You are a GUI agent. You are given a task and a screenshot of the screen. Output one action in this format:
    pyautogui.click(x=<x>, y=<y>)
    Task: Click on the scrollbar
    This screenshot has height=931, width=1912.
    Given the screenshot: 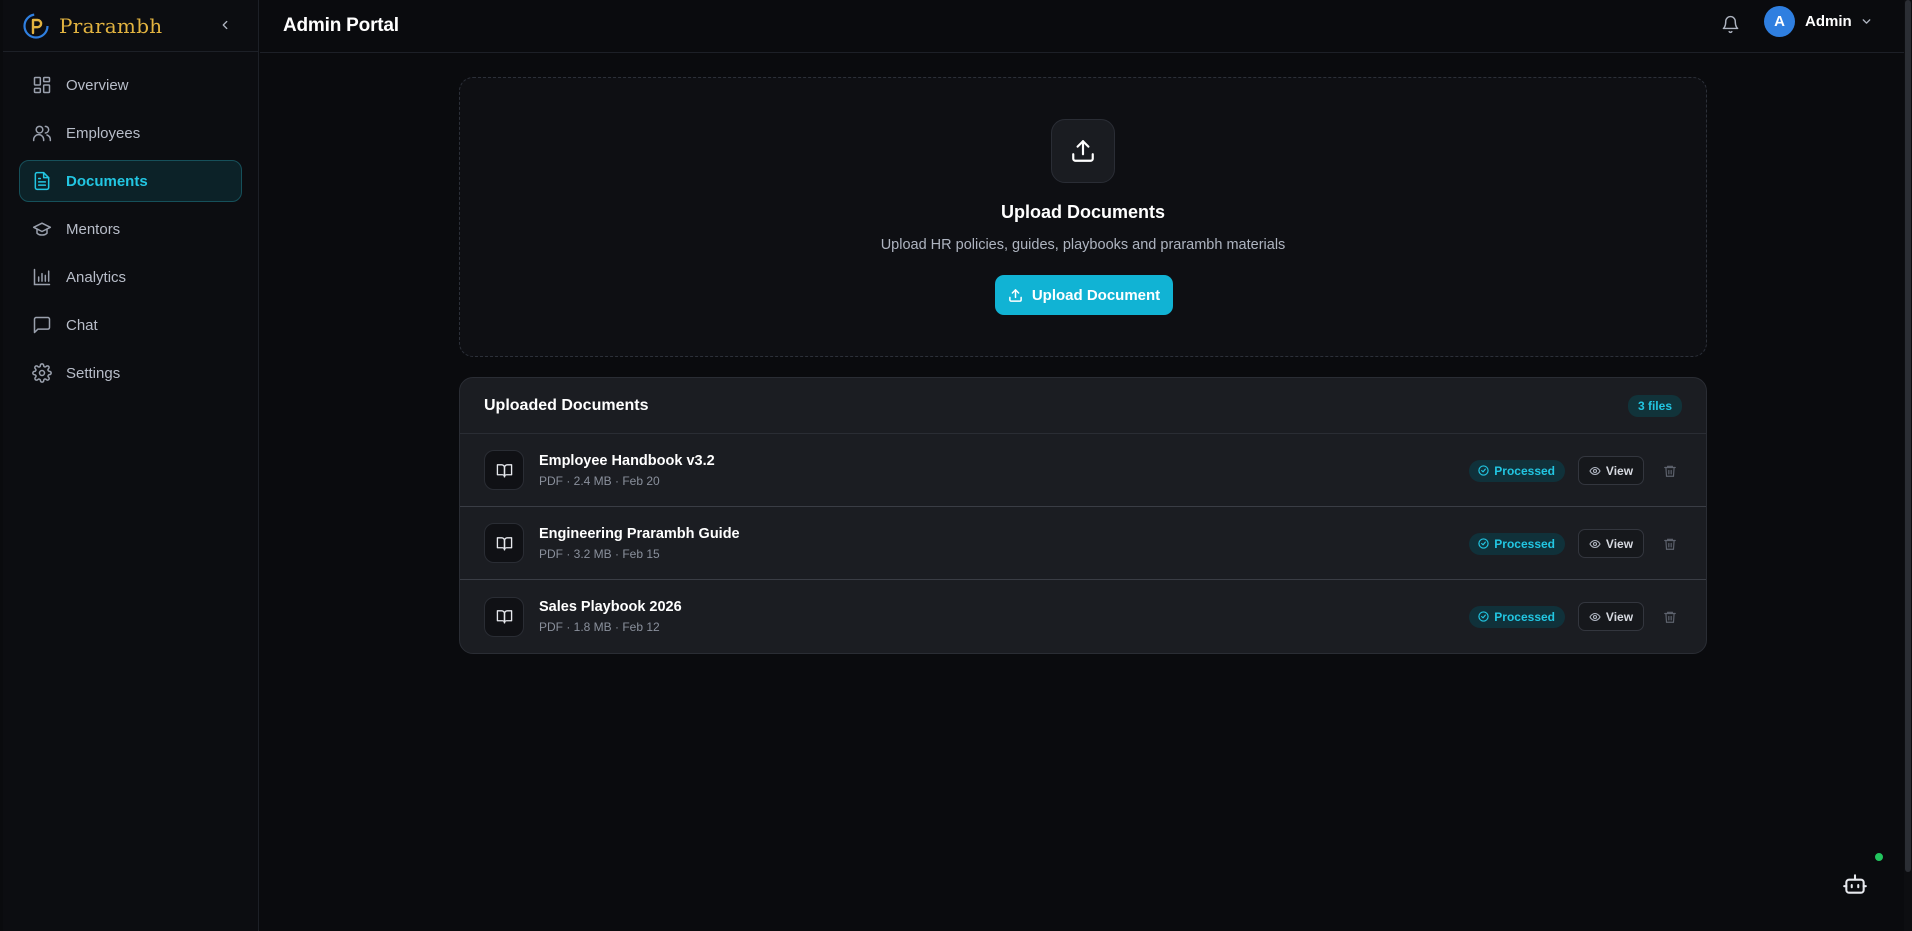 What is the action you would take?
    pyautogui.click(x=1908, y=465)
    